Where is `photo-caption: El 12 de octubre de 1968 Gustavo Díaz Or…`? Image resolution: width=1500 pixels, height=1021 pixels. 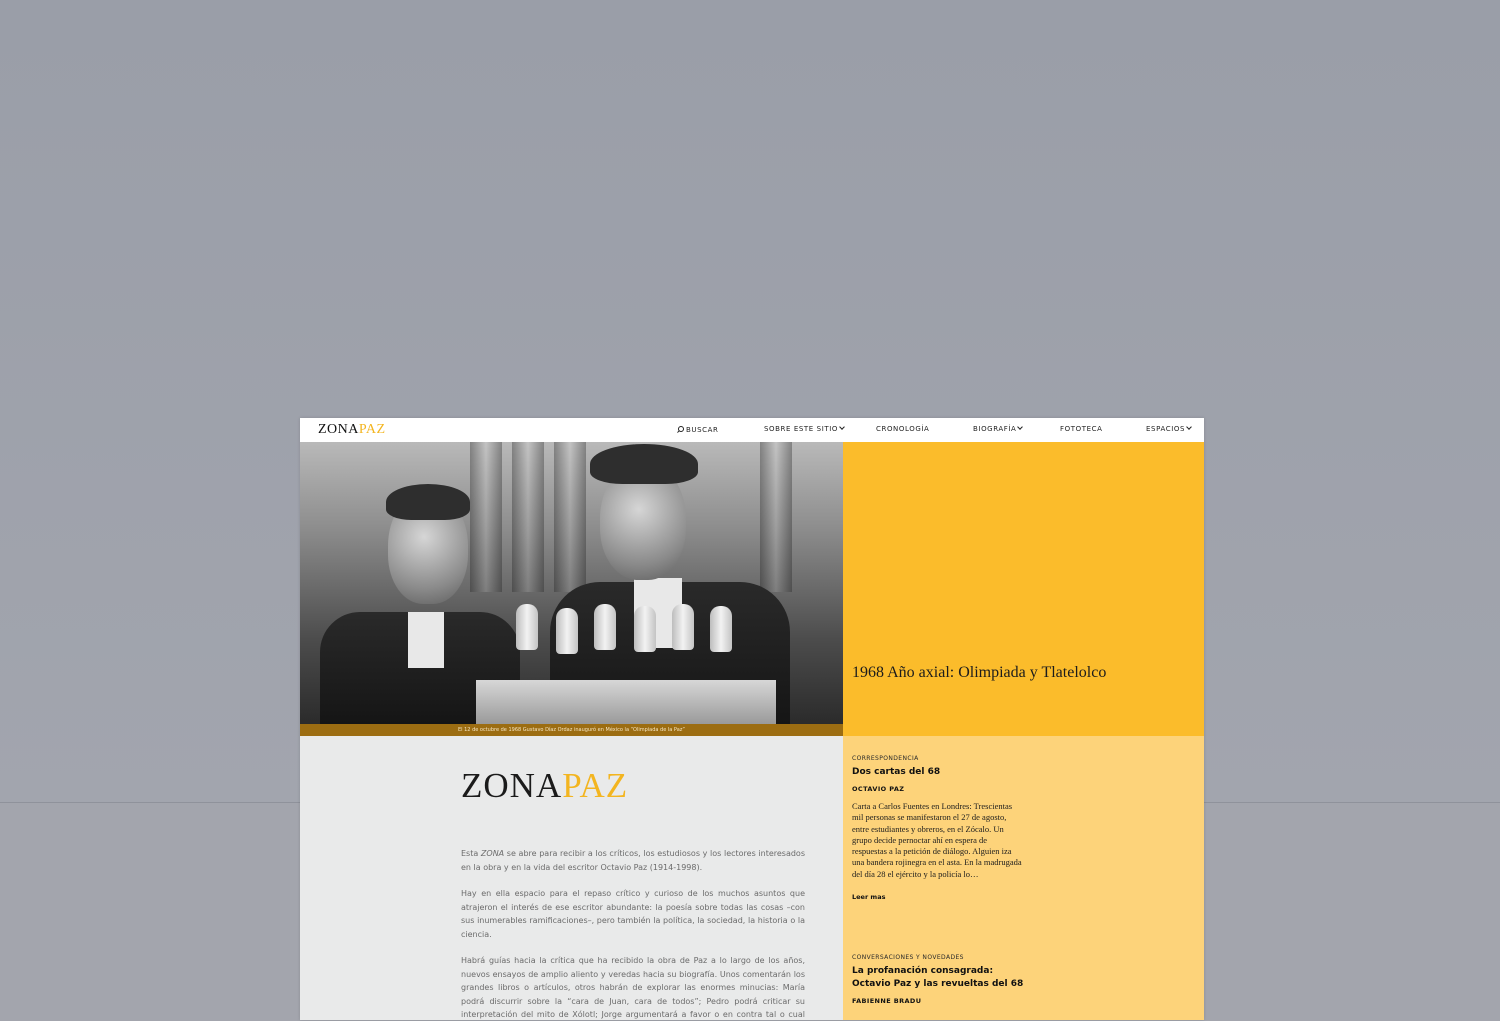
photo-caption: El 12 de octubre de 1968 Gustavo Díaz Or… is located at coordinates (571, 730).